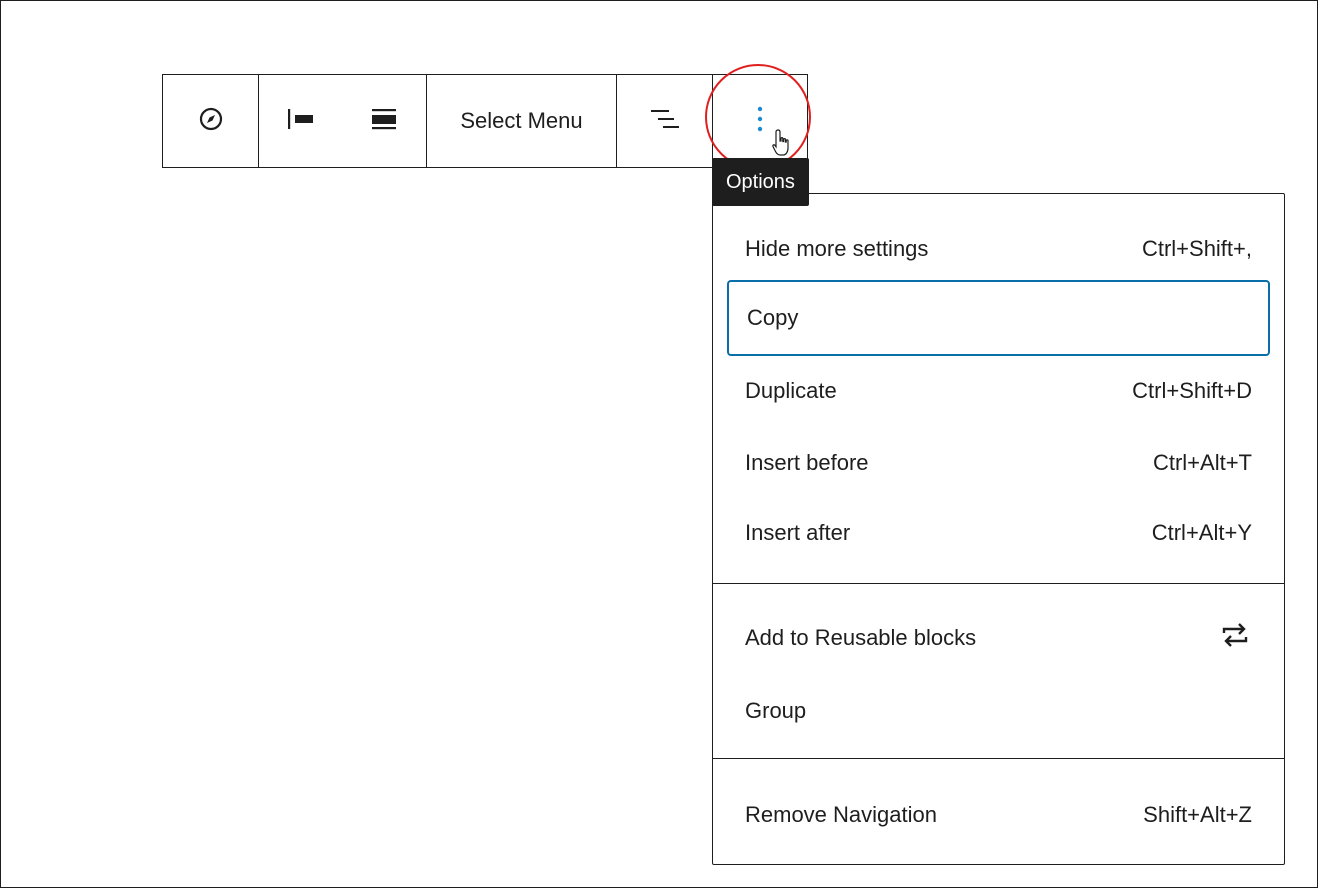  I want to click on select-menu-button: Select Menu, so click(521, 121).